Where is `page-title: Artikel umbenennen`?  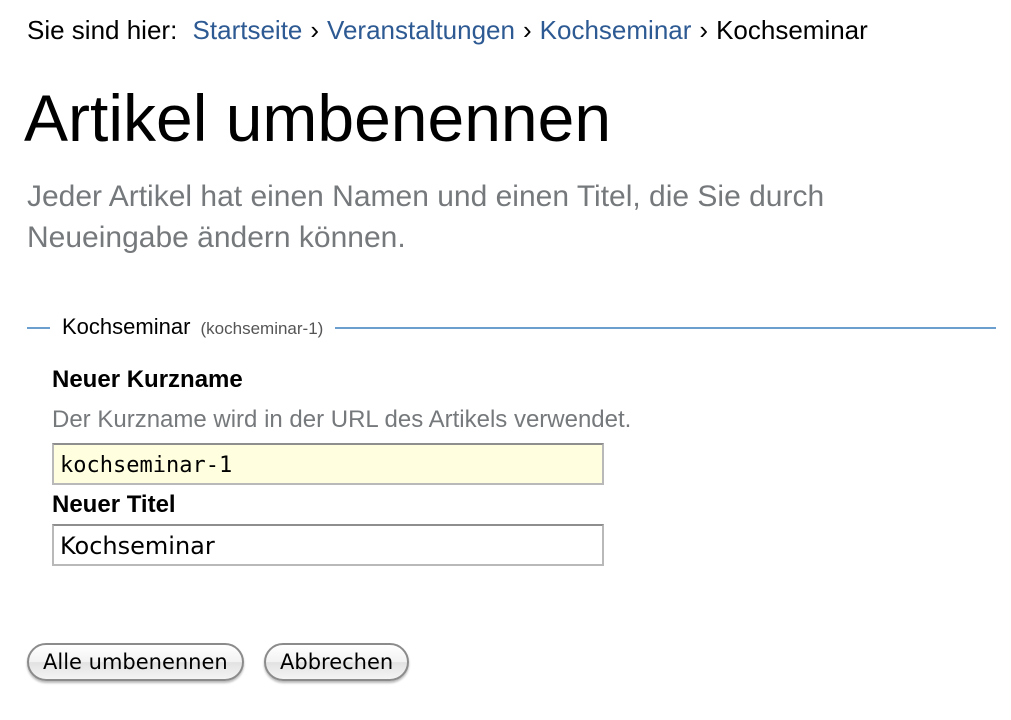 page-title: Artikel umbenennen is located at coordinates (318, 118).